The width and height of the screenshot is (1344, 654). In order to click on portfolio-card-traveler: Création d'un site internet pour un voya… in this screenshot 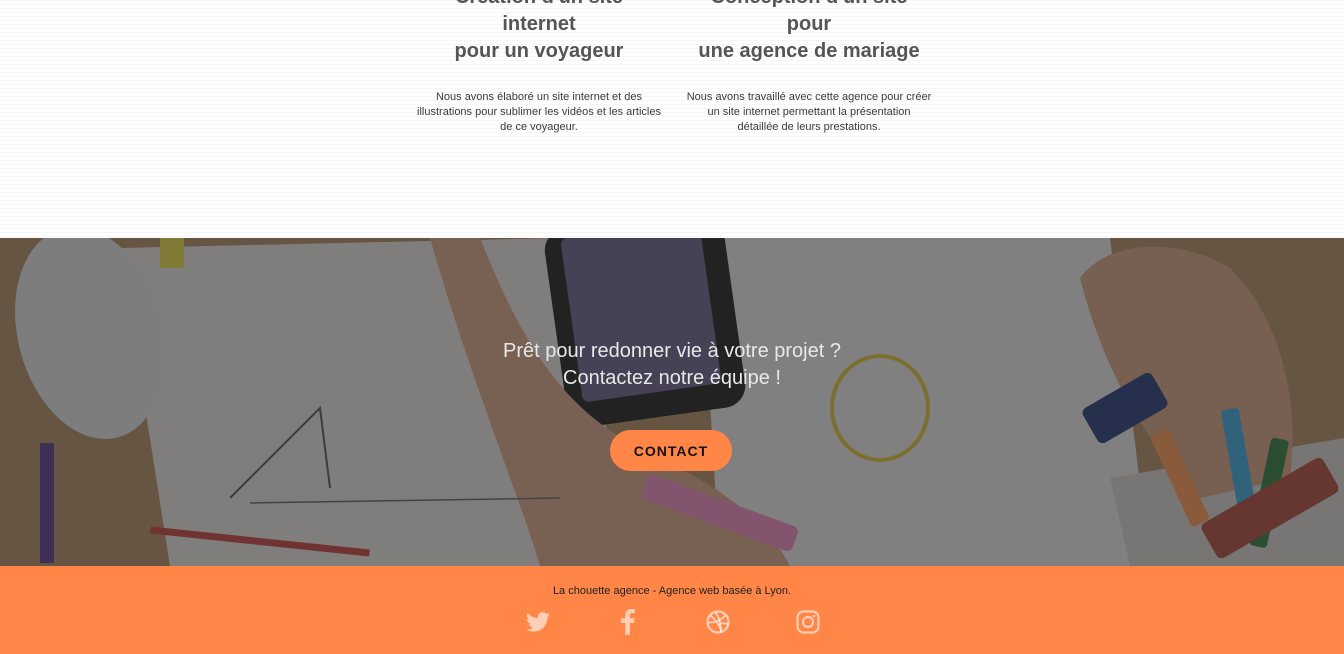, I will do `click(539, 67)`.